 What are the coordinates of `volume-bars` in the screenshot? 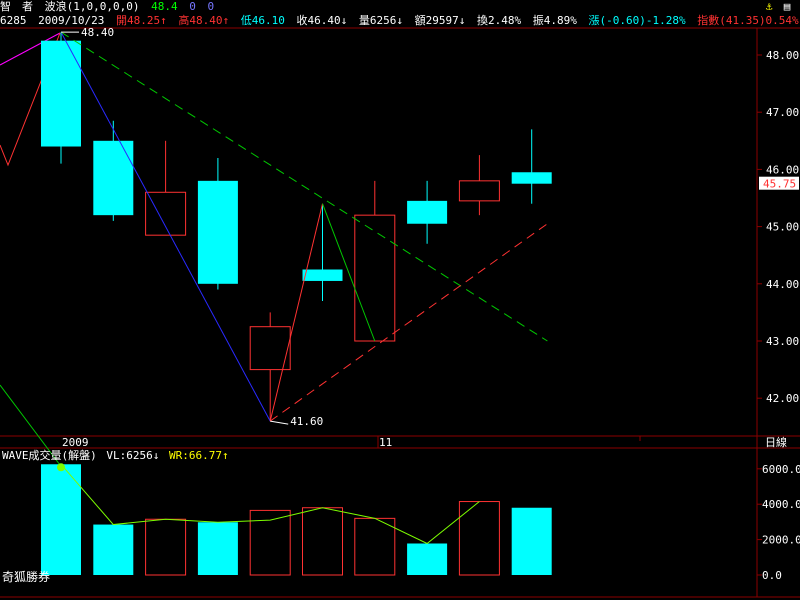 It's located at (296, 519).